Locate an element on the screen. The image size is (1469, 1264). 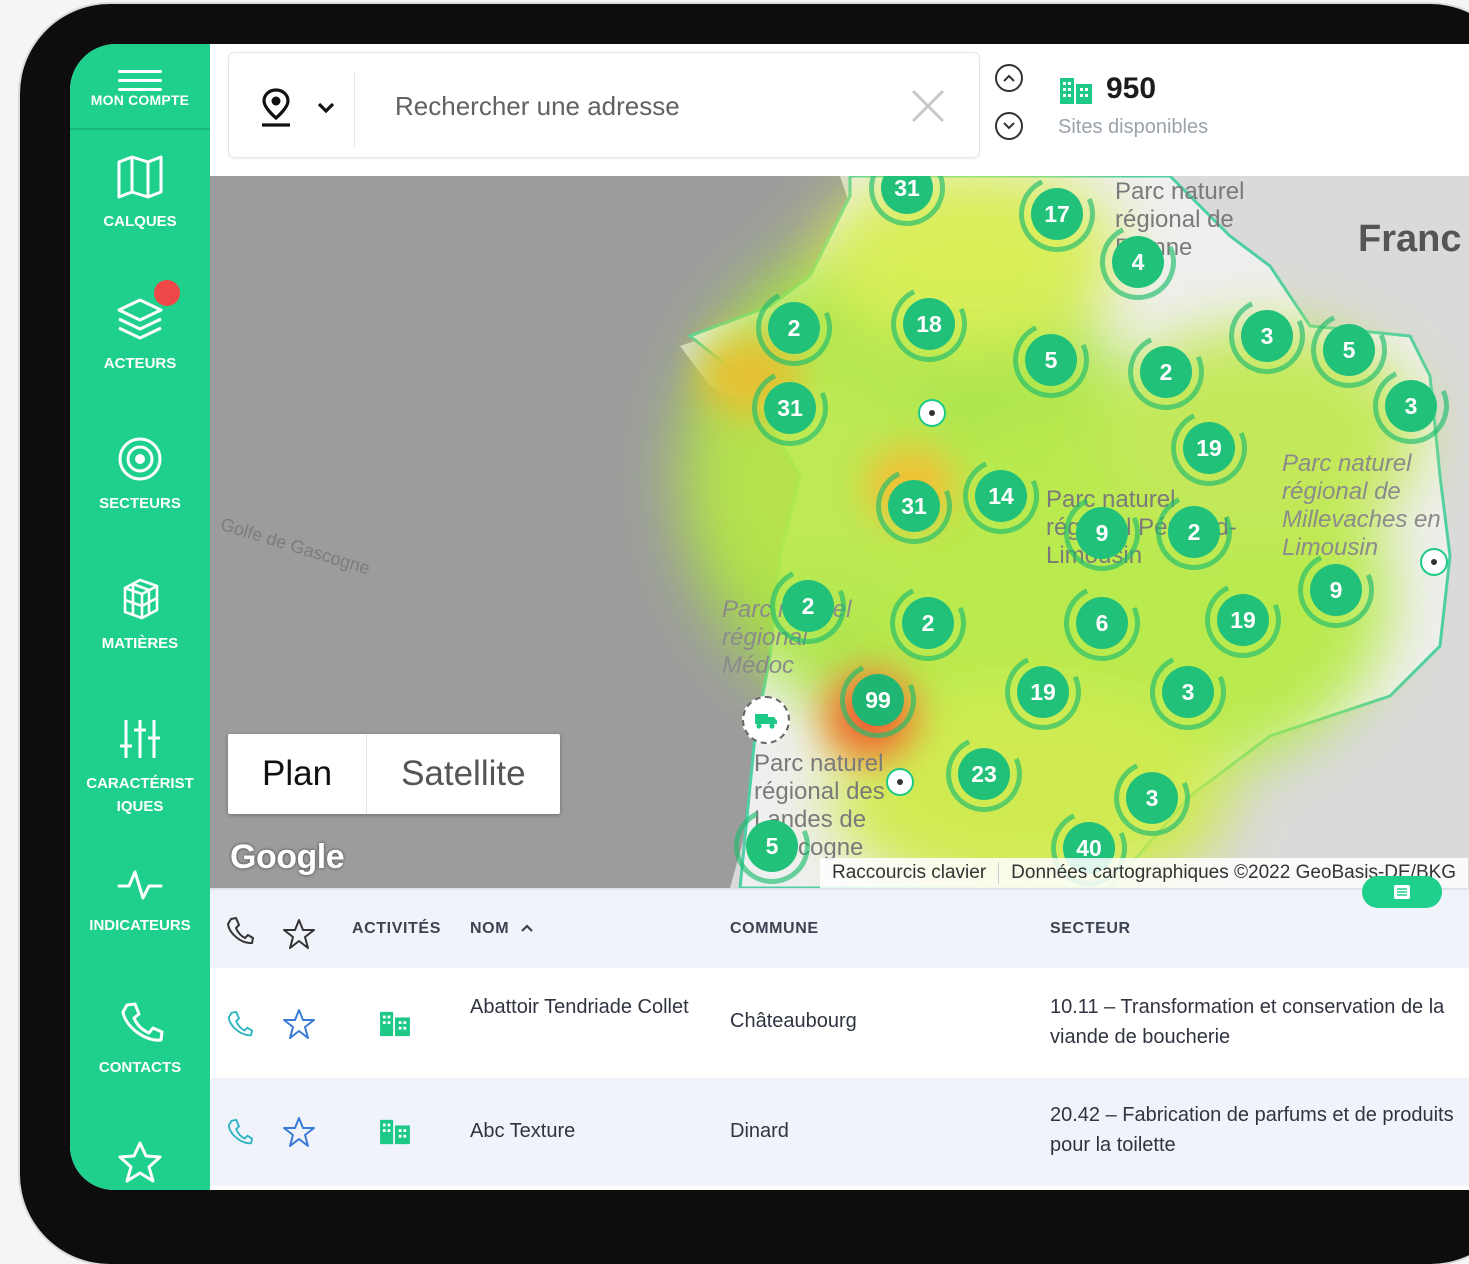
sidebar-item-favoris is located at coordinates (140, 1162).